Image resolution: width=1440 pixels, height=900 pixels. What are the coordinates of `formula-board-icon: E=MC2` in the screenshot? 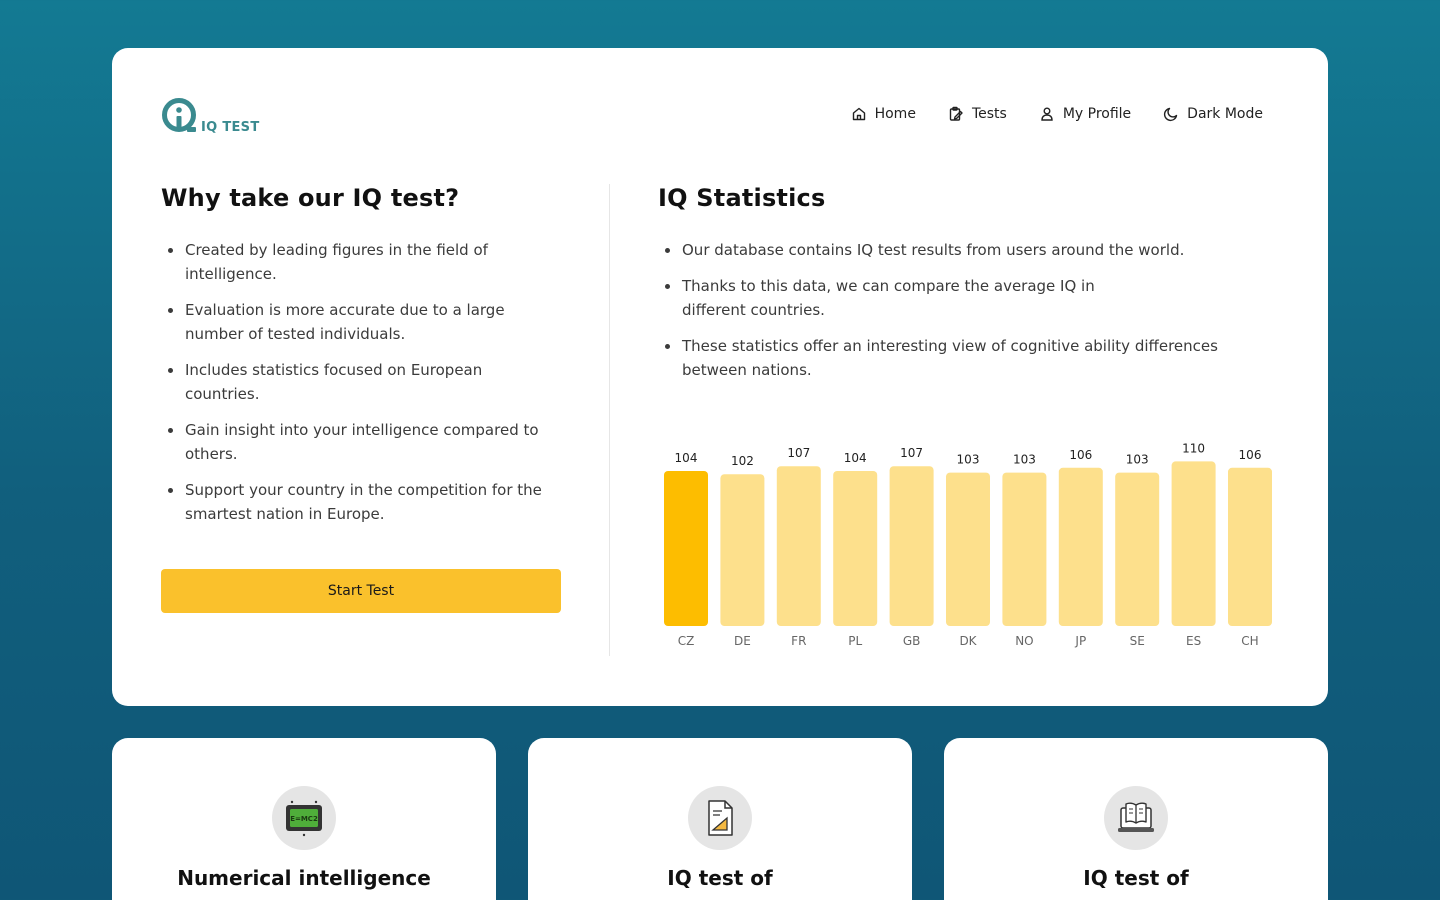 It's located at (304, 818).